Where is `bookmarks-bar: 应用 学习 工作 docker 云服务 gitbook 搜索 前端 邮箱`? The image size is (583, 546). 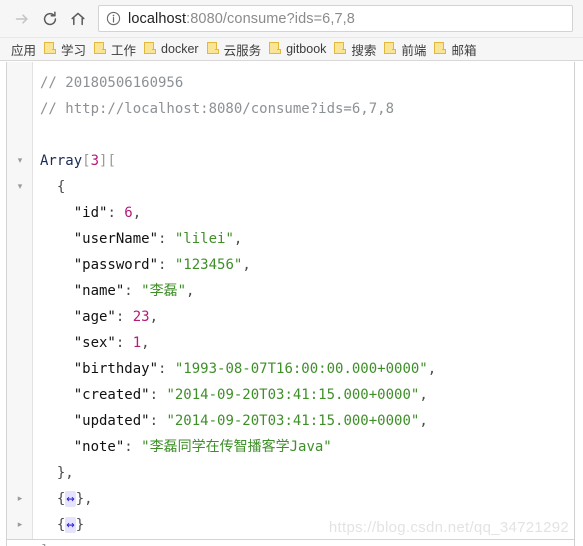 bookmarks-bar: 应用 学习 工作 docker 云服务 gitbook 搜索 前端 邮箱 is located at coordinates (291, 49).